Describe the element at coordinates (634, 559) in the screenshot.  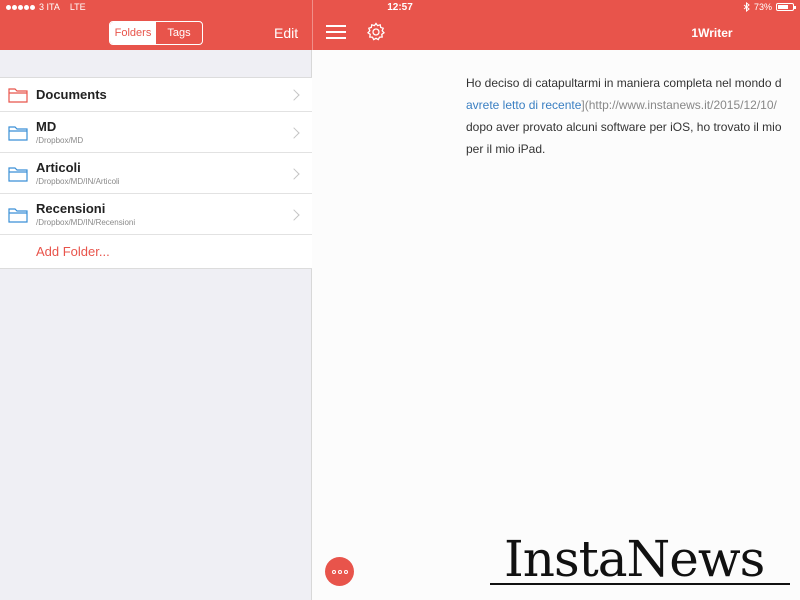
I see `watermark-text: InstaNews` at that location.